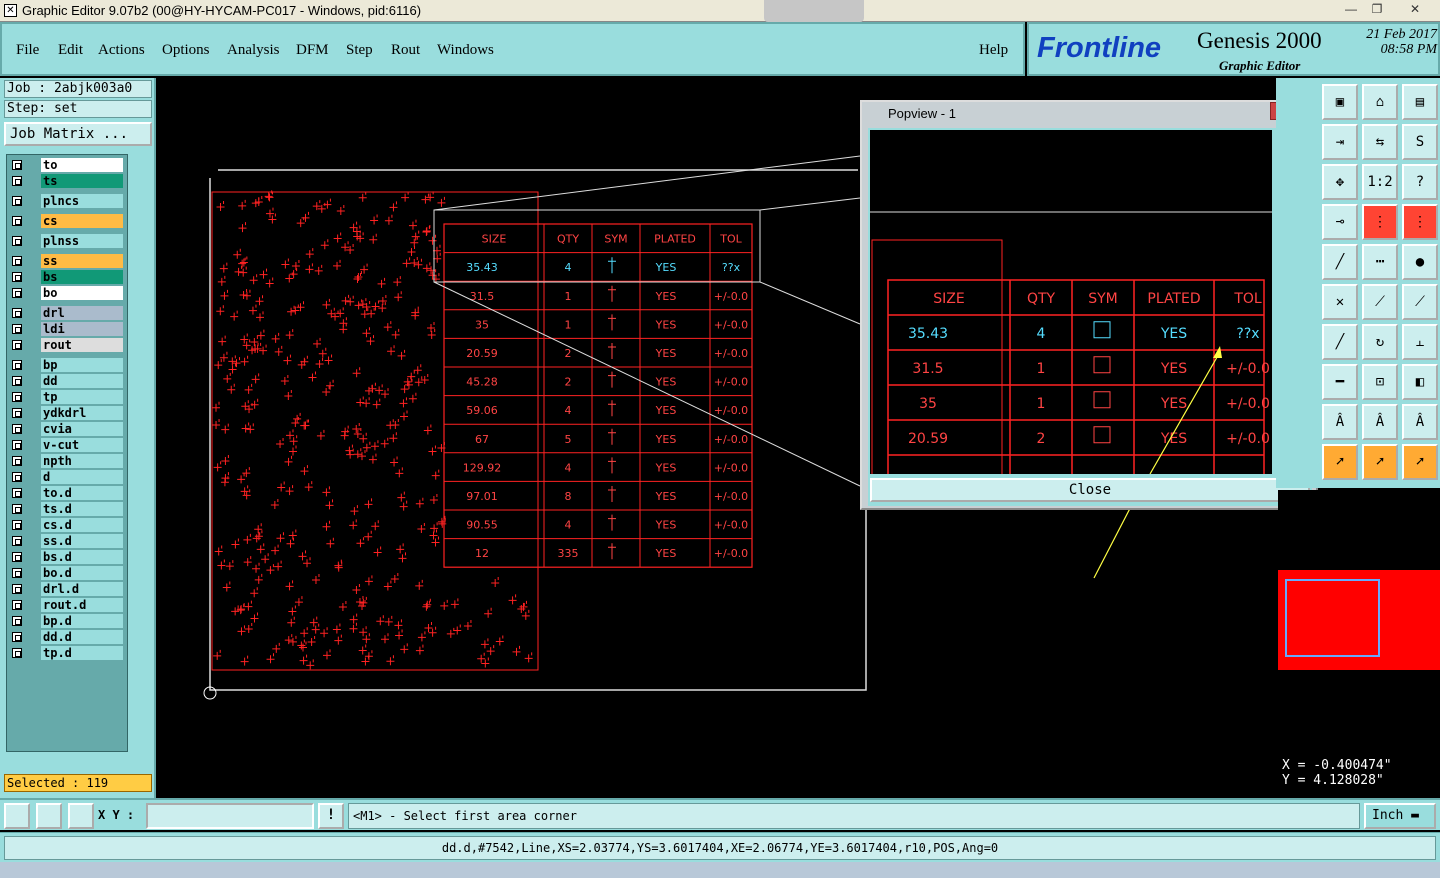  I want to click on layer-row-bp-d: bp.d, so click(67, 621).